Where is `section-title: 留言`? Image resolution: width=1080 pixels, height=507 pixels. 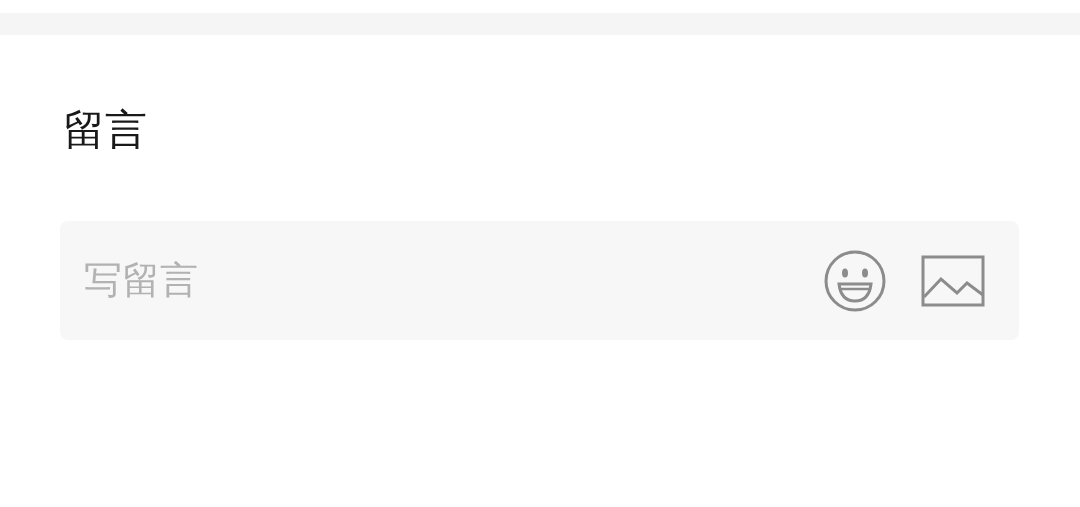 section-title: 留言 is located at coordinates (105, 130).